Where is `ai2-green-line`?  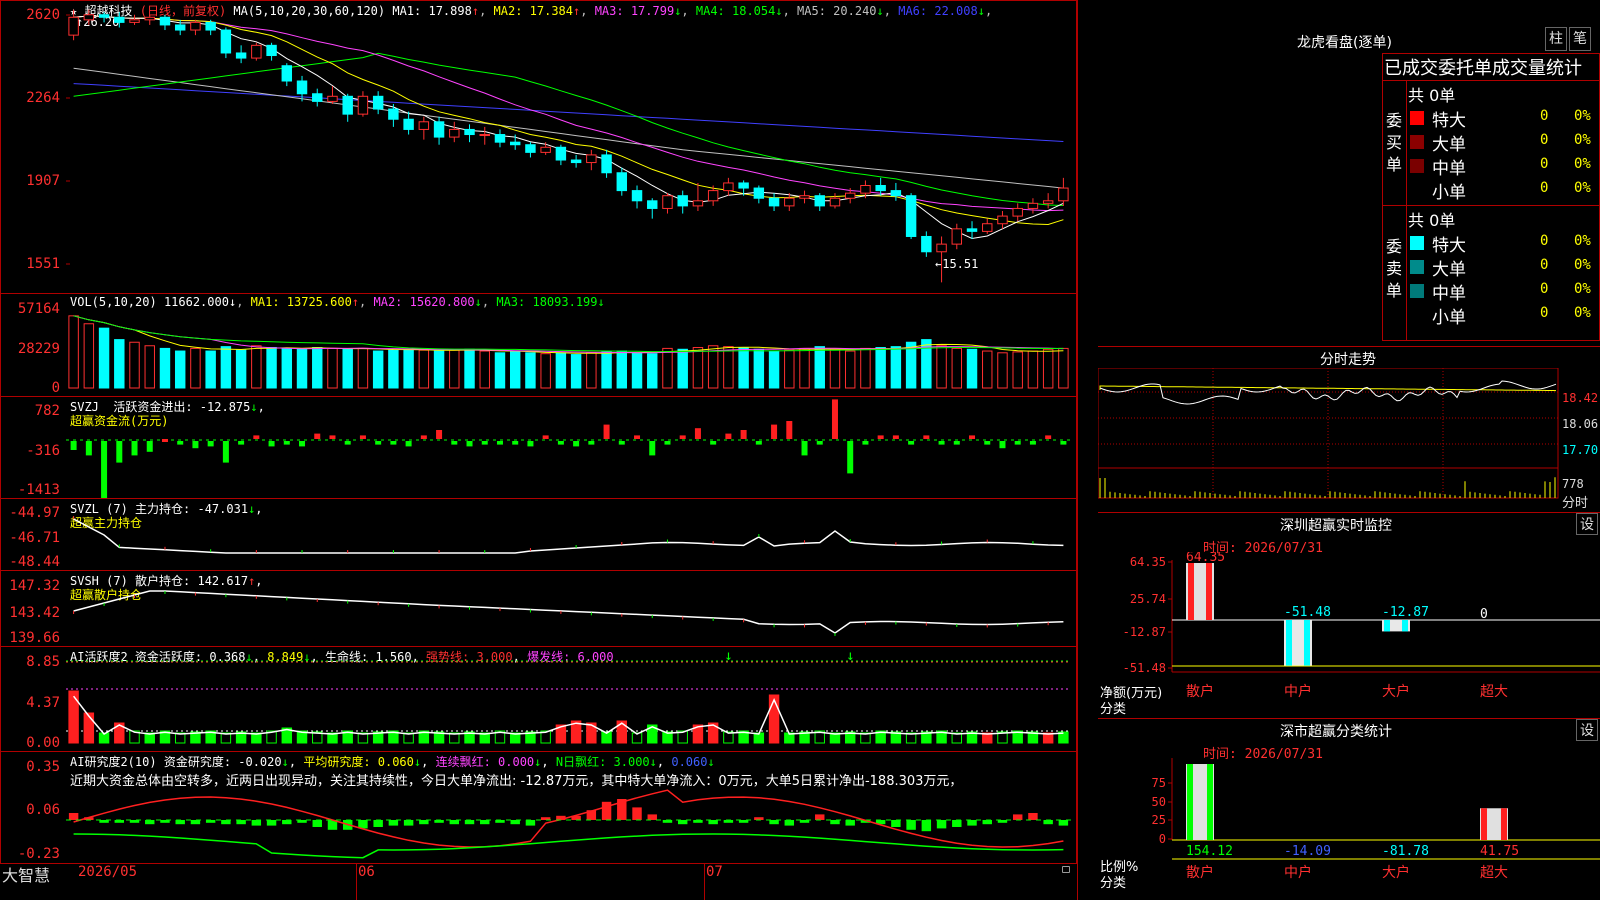
ai2-green-line is located at coordinates (568, 846).